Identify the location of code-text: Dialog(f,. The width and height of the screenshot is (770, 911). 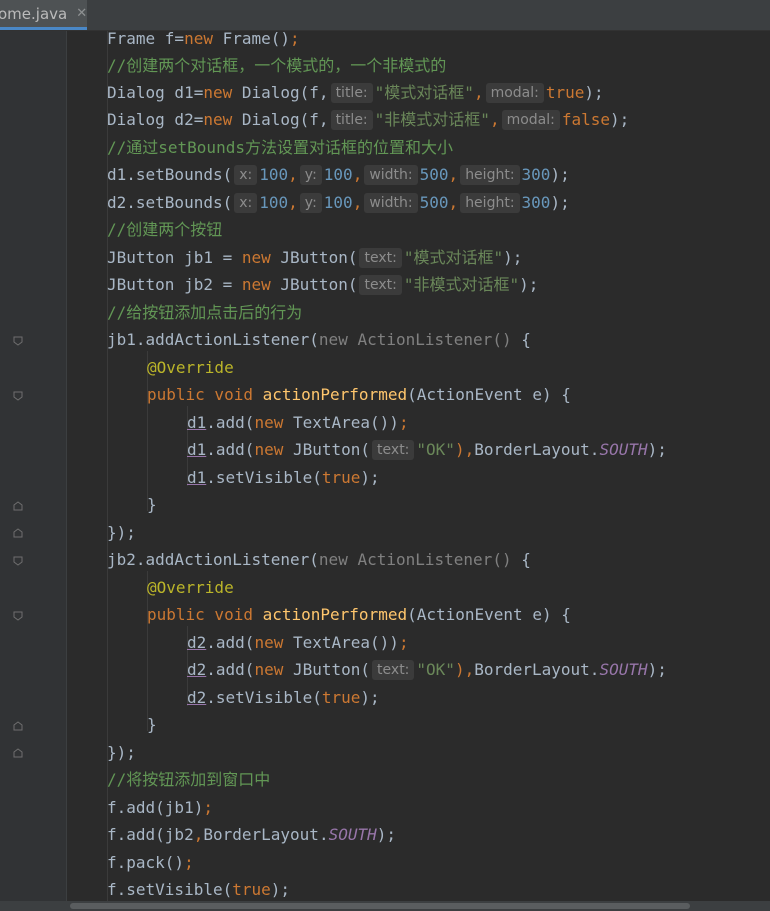
(280, 92).